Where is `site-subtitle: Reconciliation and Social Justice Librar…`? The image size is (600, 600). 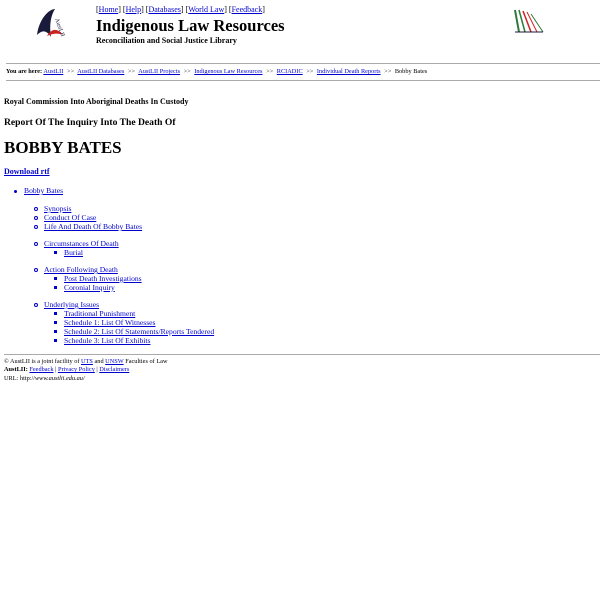 site-subtitle: Reconciliation and Social Justice Librar… is located at coordinates (166, 40).